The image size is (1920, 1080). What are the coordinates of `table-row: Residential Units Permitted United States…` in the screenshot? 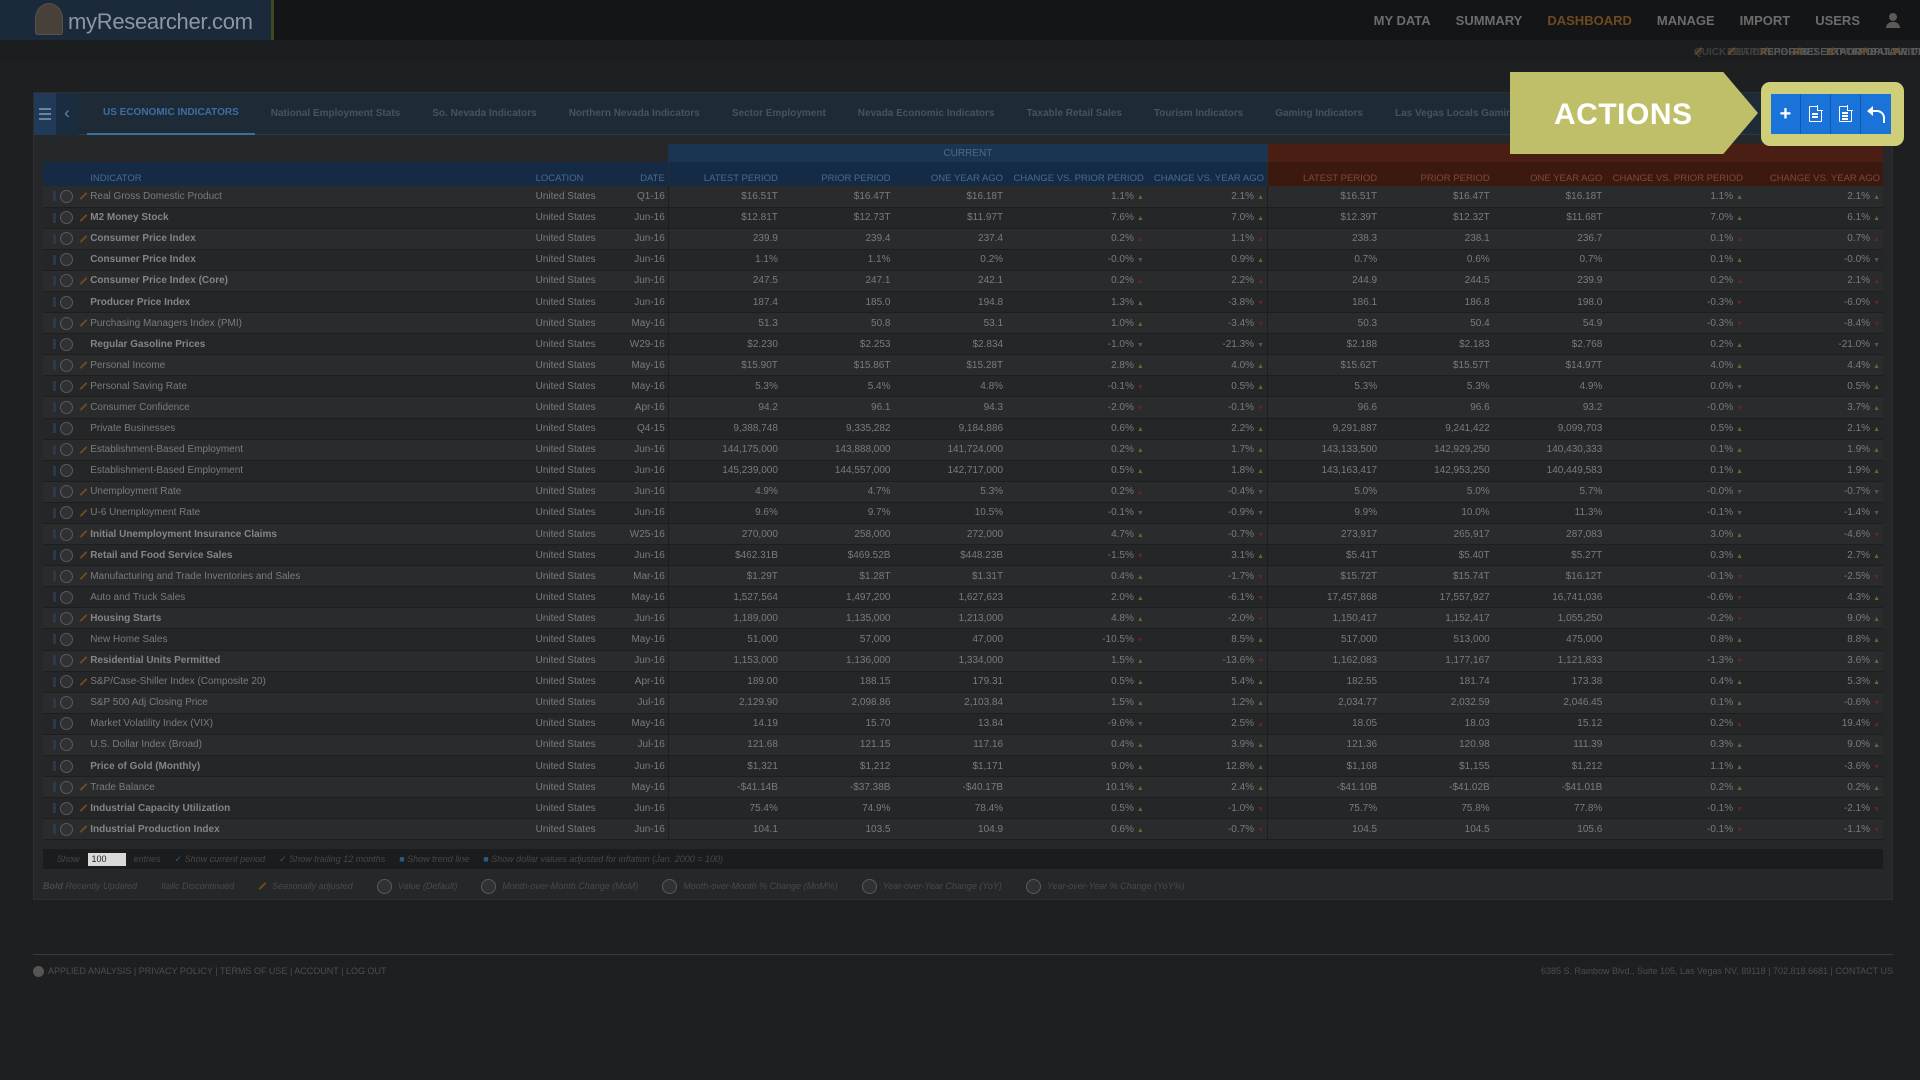 It's located at (963, 661).